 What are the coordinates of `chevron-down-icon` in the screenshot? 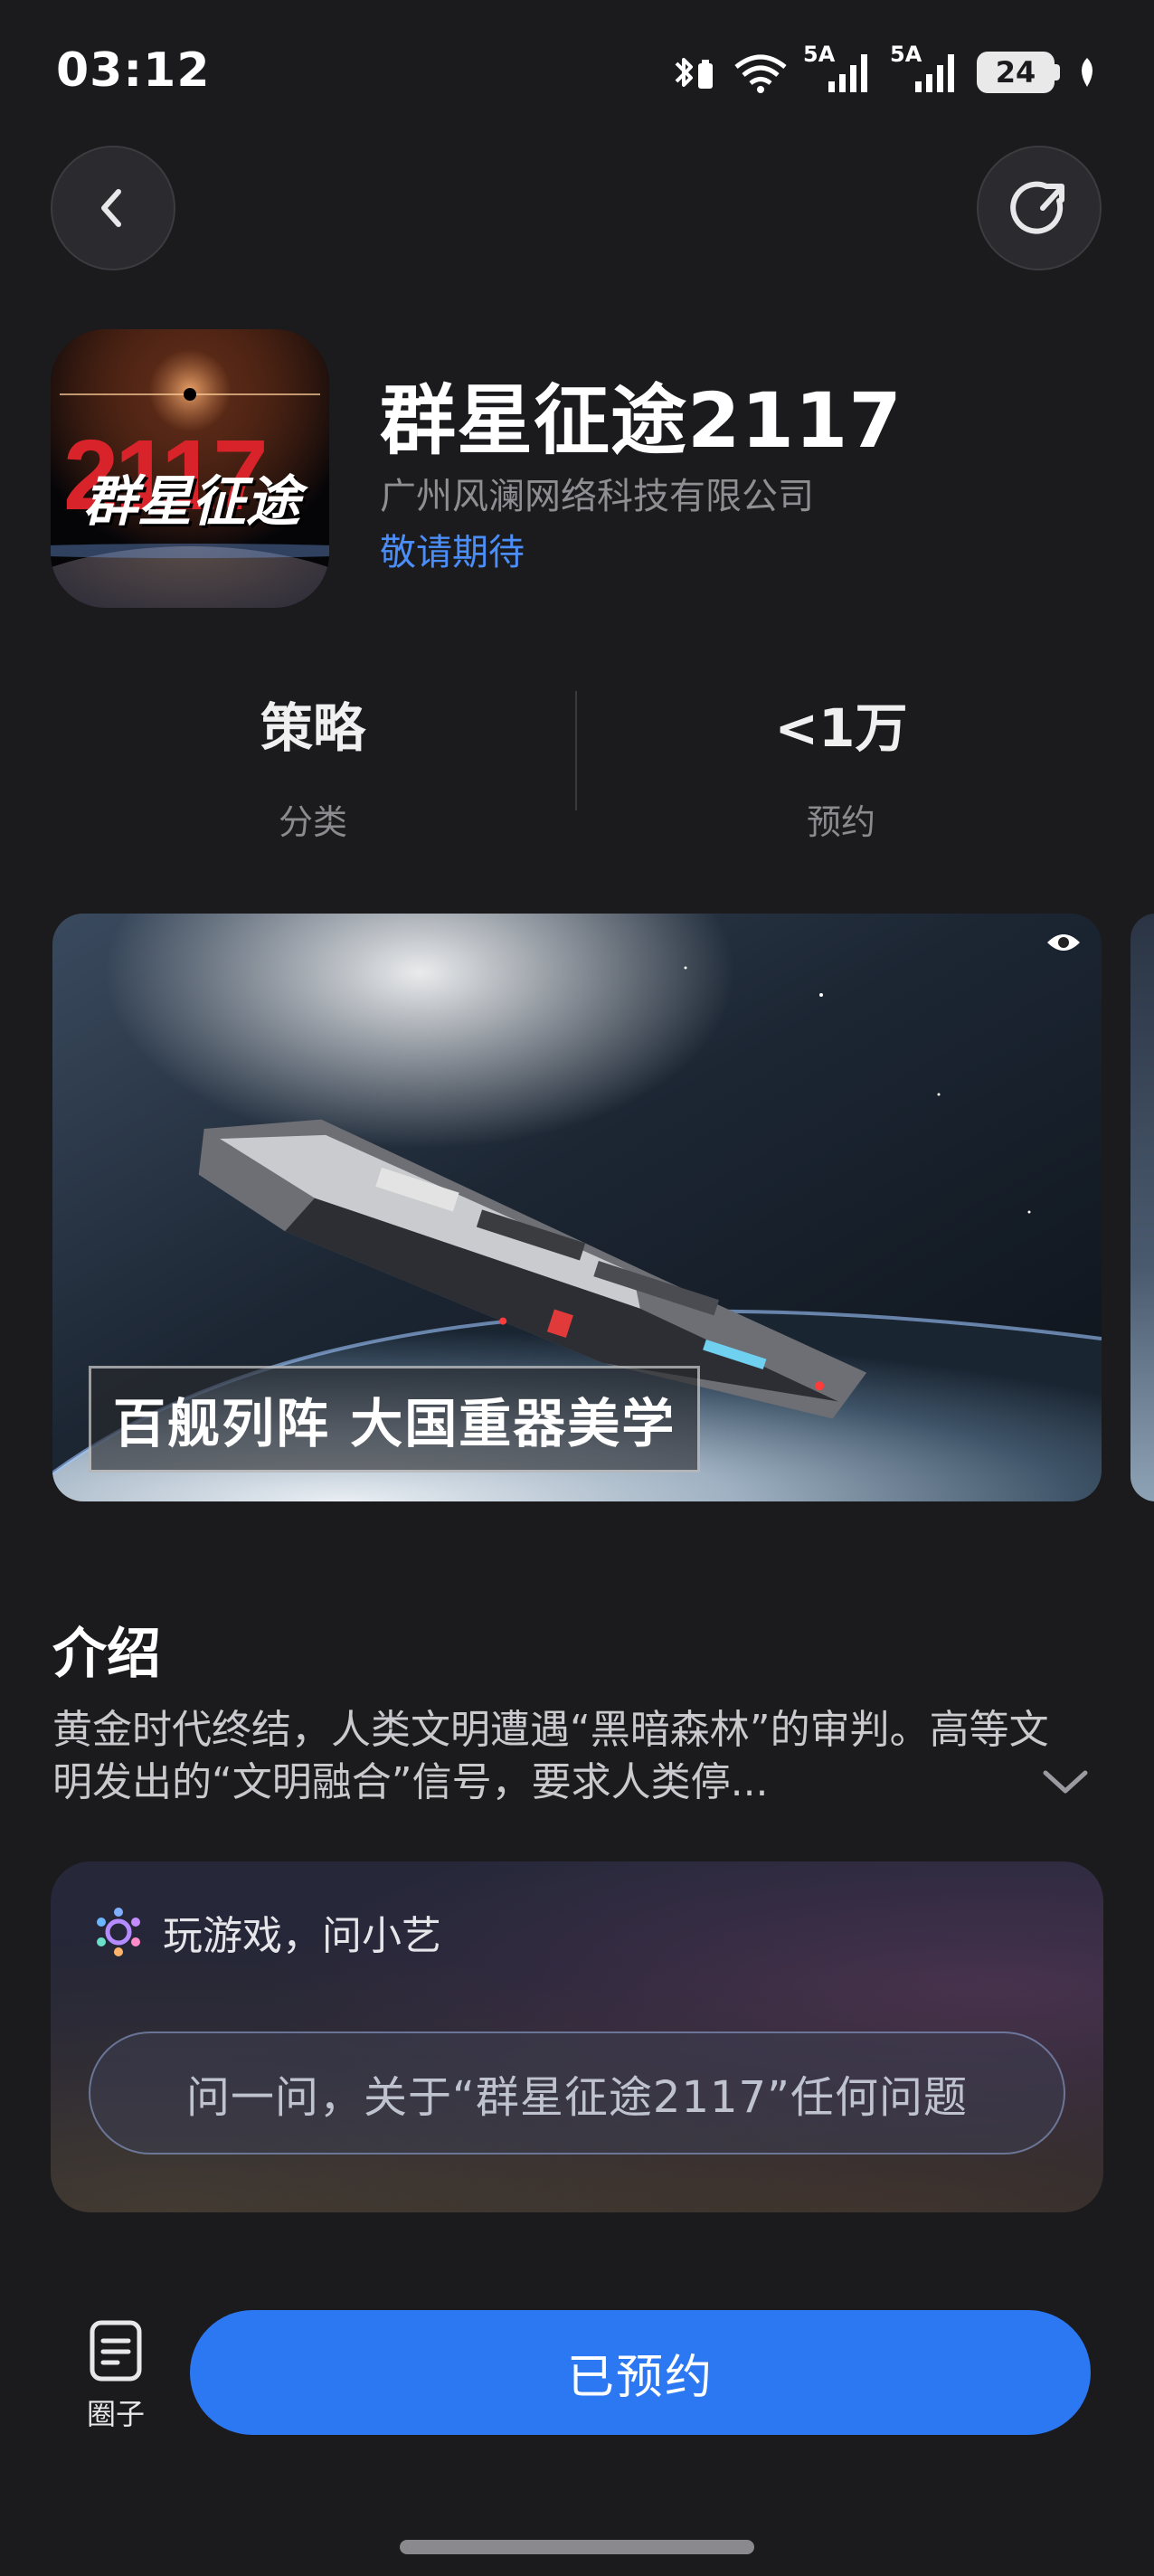 It's located at (1065, 1782).